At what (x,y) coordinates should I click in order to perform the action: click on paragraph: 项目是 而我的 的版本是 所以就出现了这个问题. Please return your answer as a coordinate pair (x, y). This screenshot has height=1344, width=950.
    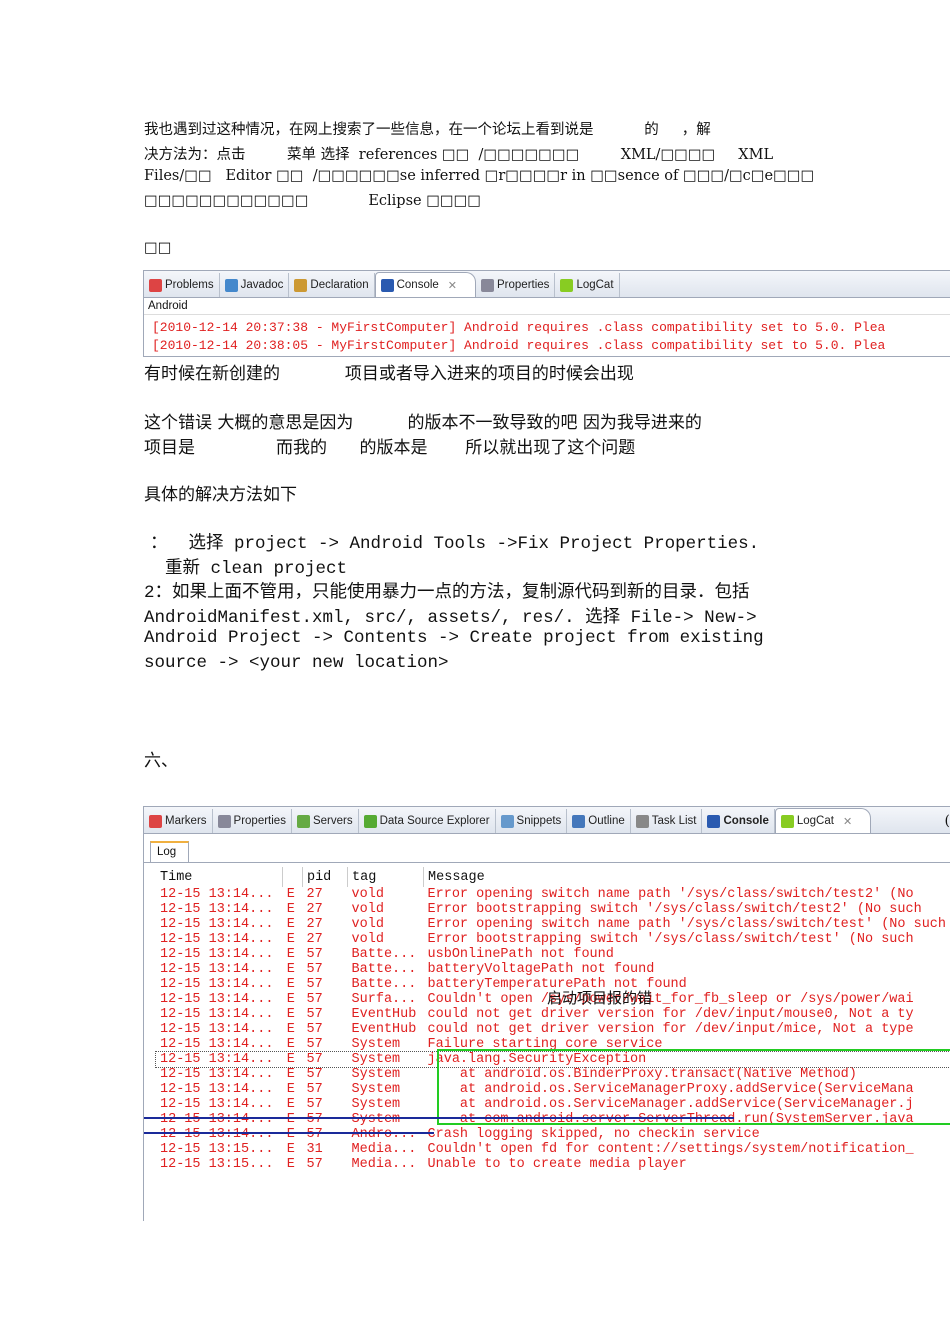
    Looking at the image, I should click on (390, 448).